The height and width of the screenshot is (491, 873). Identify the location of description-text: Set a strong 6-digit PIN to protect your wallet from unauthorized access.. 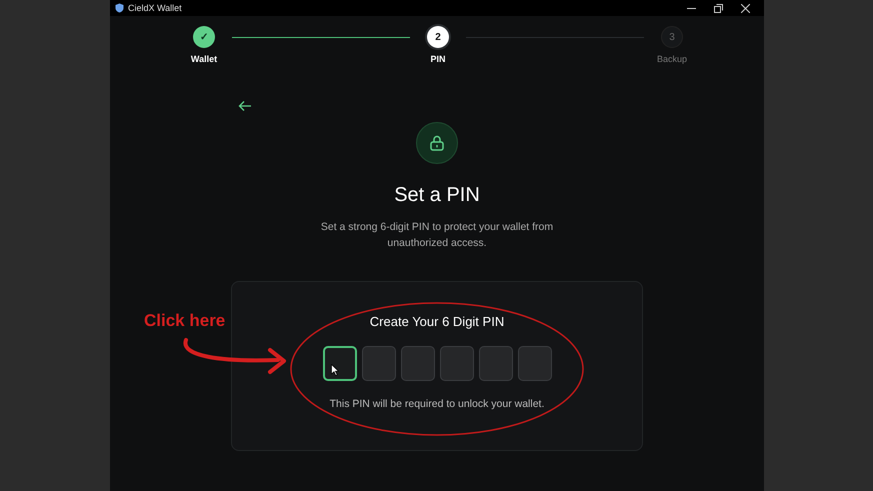
(437, 235).